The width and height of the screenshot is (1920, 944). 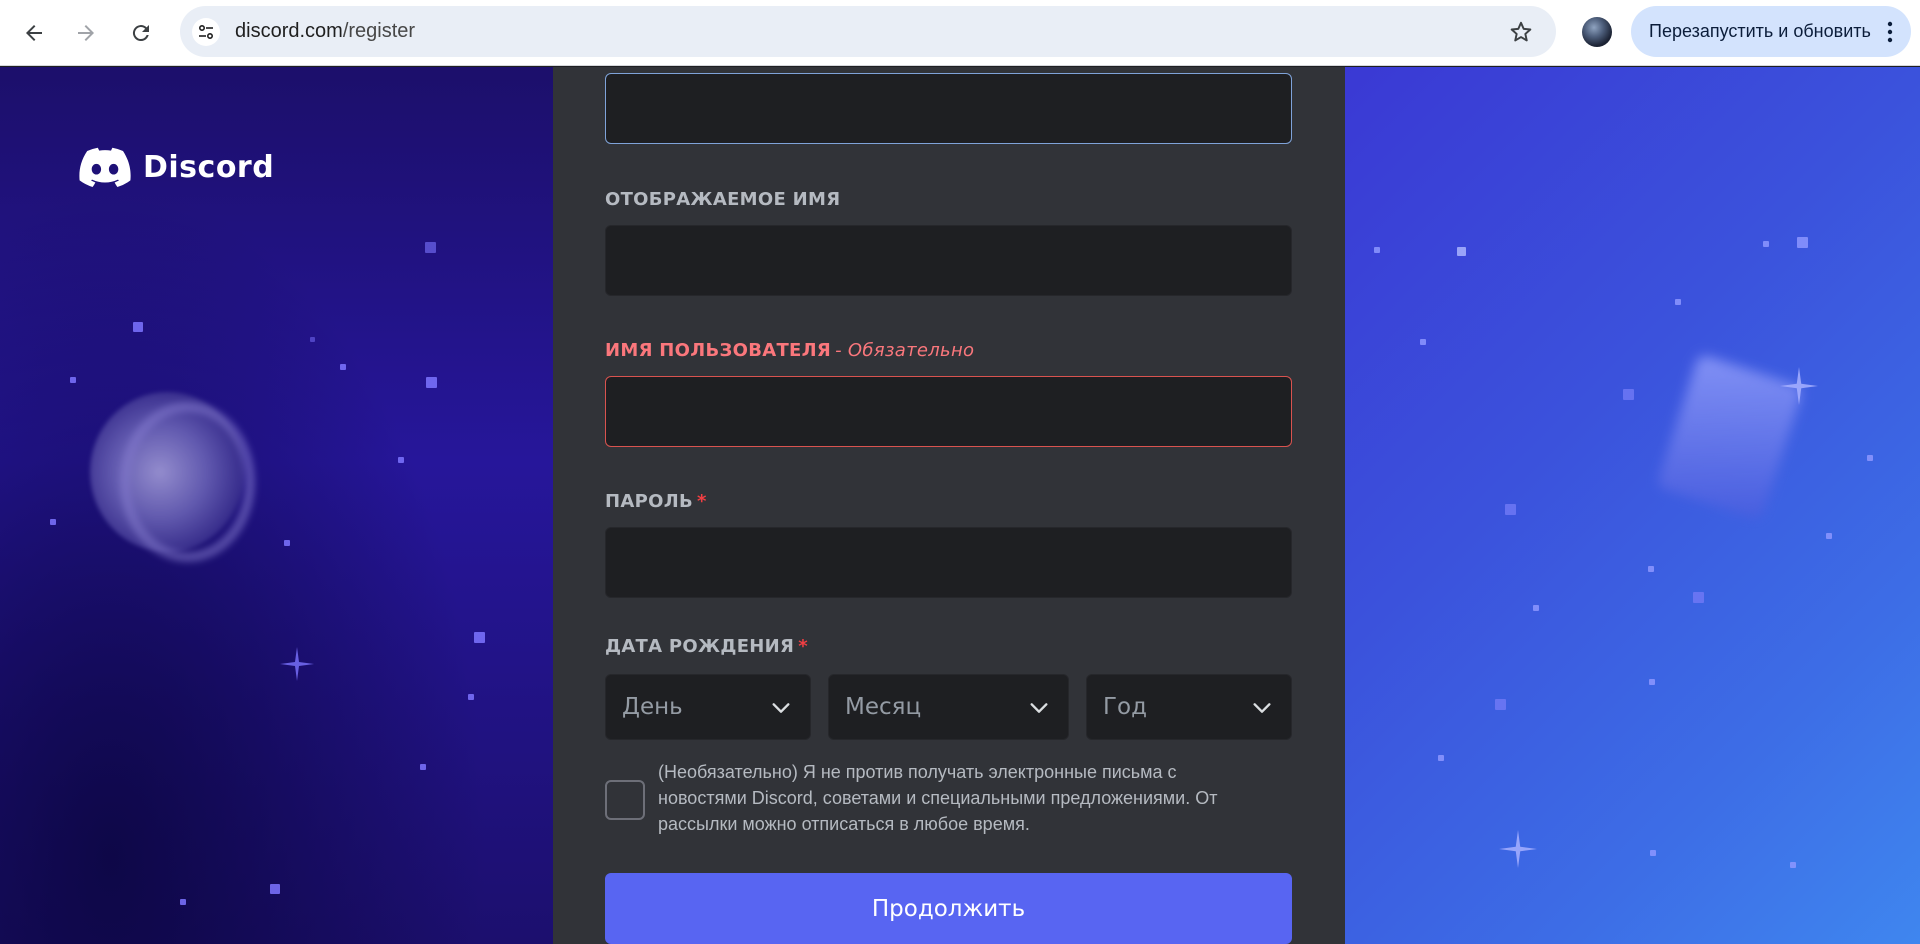 I want to click on discord-logo: Discord, so click(x=176, y=167).